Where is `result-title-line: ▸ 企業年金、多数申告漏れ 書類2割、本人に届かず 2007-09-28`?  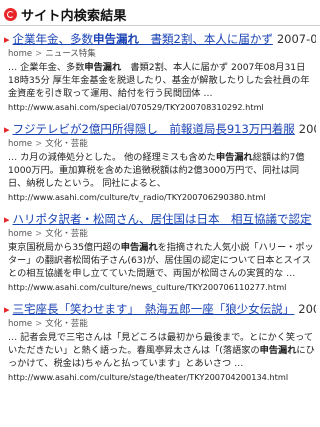
result-title-line: ▸ 企業年金、多数申告漏れ 書類2割、本人に届かず 2007-09-28 is located at coordinates (160, 39).